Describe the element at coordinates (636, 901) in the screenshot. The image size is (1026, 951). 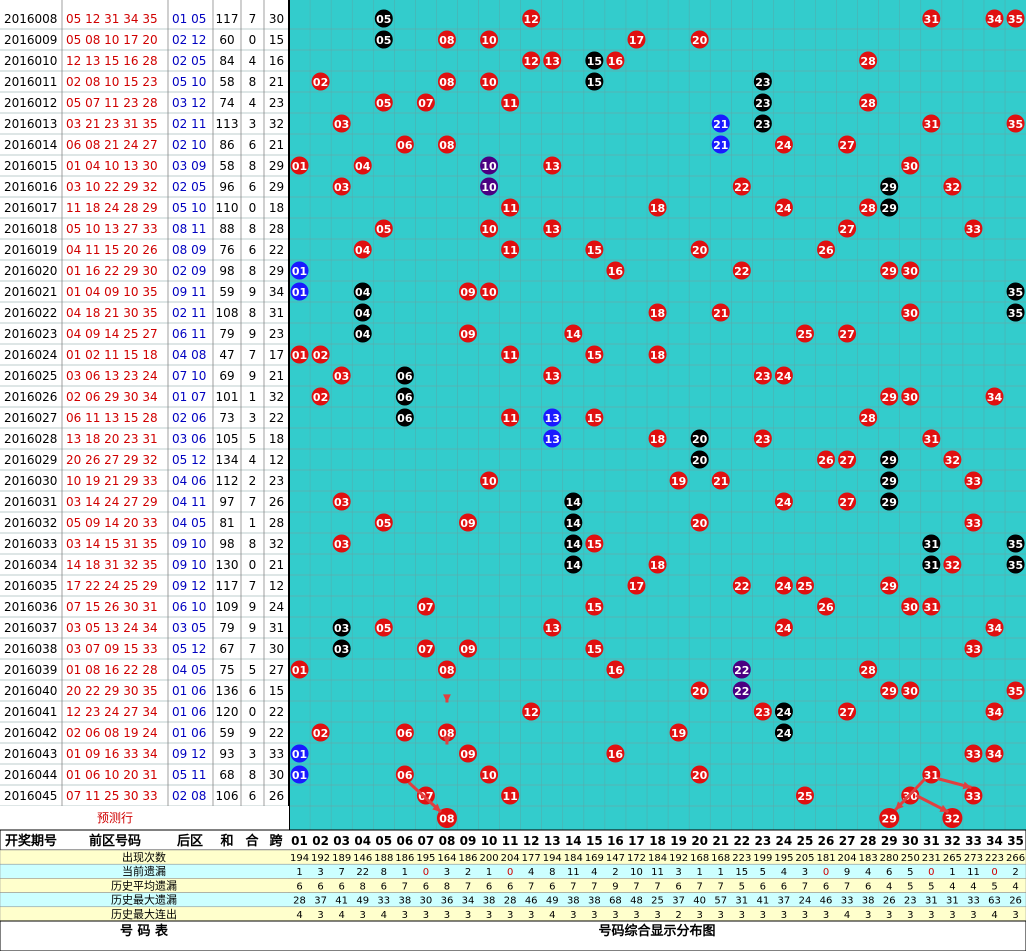
I see `stats-value: 48` at that location.